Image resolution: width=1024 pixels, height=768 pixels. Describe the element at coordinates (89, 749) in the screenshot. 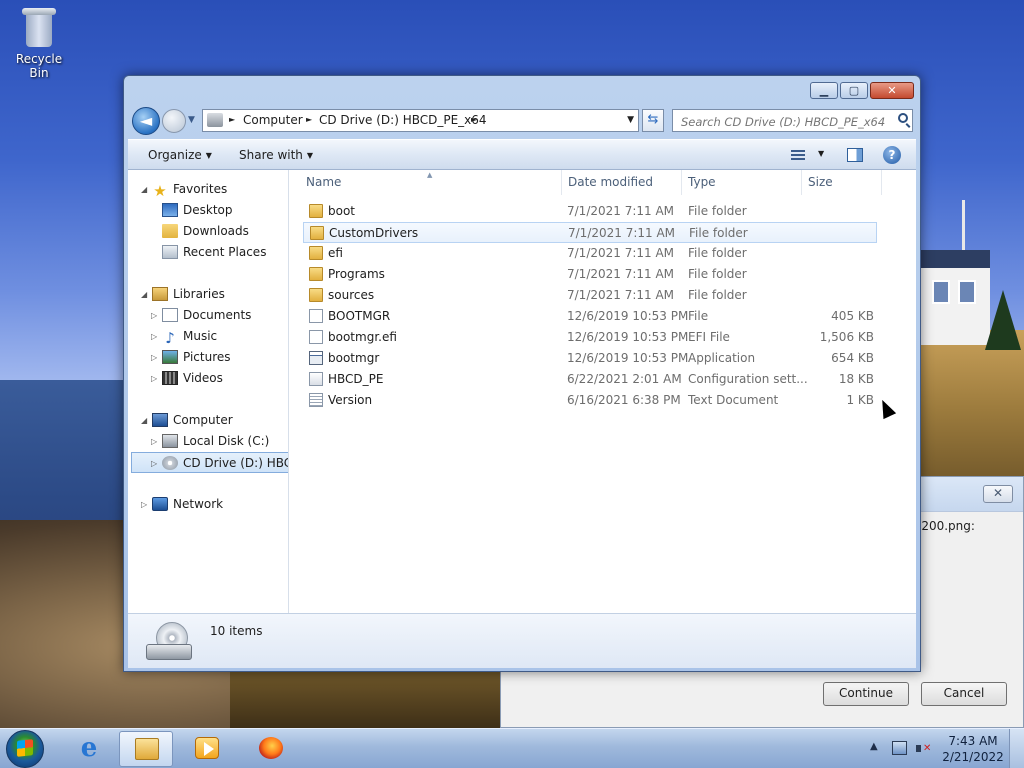

I see `taskbar-internet-explorer: e` at that location.